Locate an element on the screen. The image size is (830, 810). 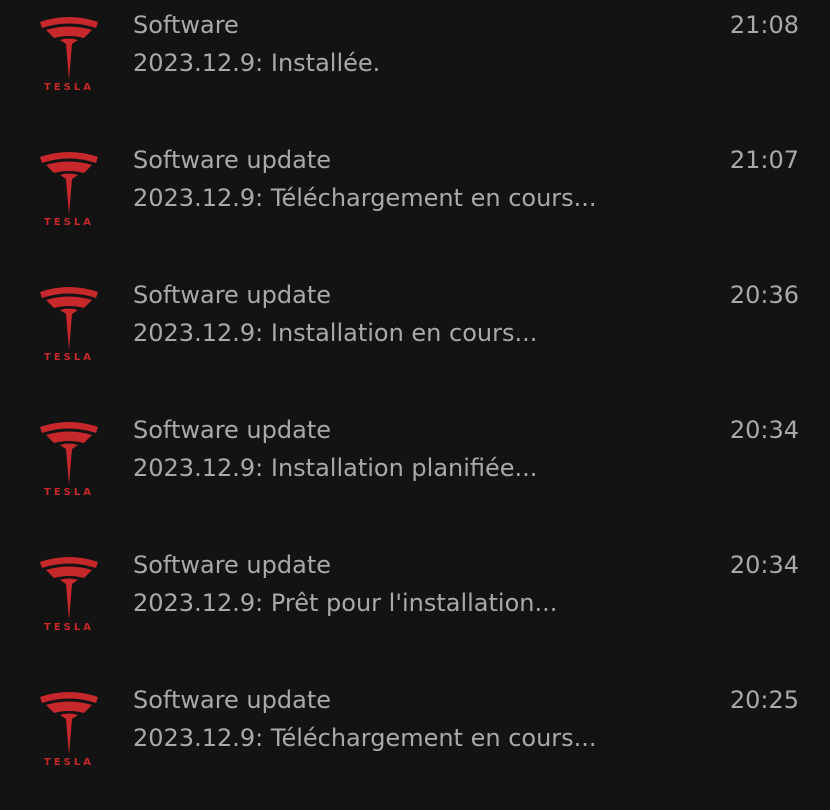
notification-time: 20:36 is located at coordinates (764, 295).